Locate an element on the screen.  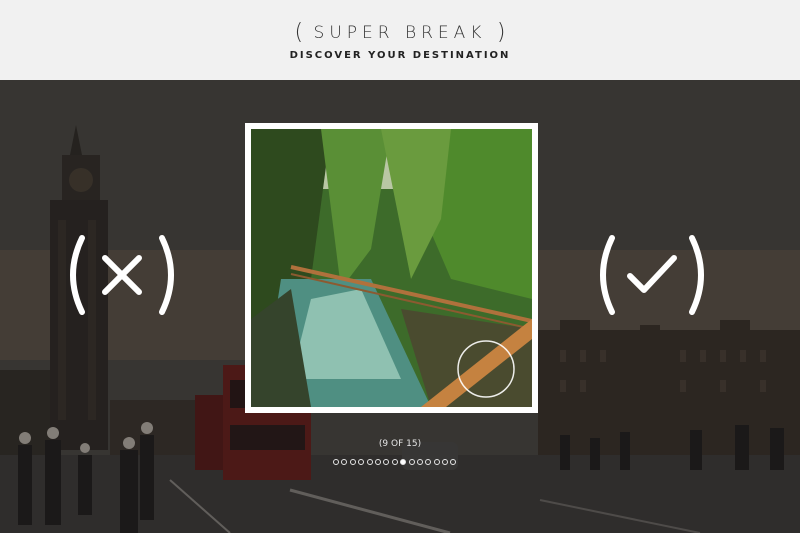
accept-icon is located at coordinates (652, 275).